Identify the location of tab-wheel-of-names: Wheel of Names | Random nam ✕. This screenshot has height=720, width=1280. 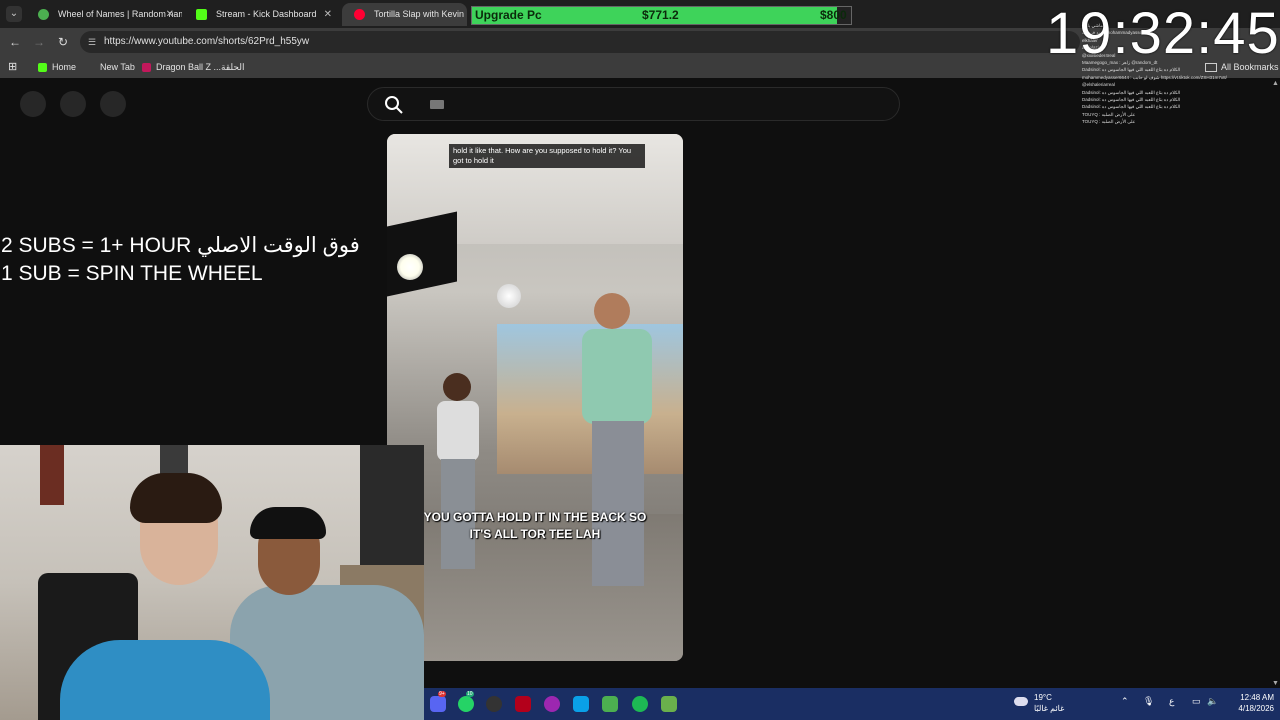
(104, 14).